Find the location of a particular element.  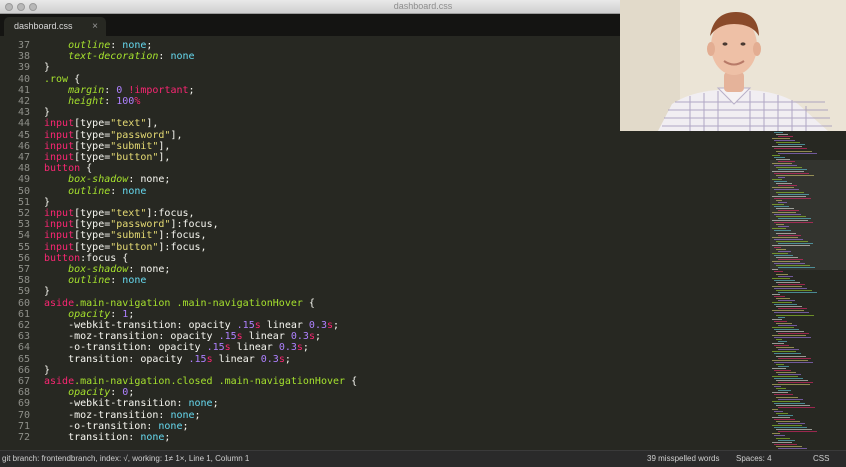

code-token: input is located at coordinates (59, 213).